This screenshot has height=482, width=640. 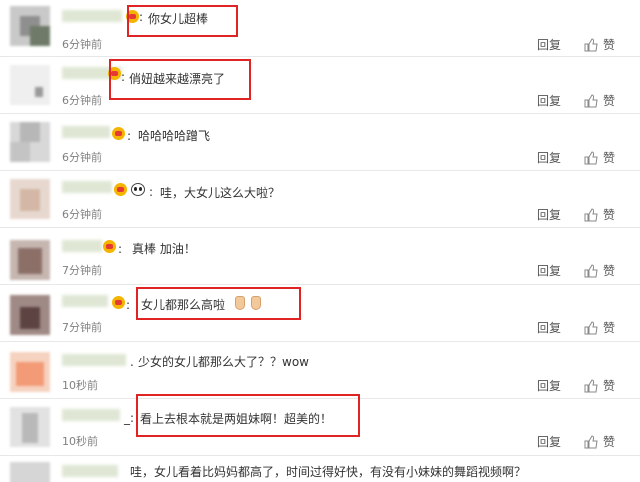 What do you see at coordinates (320, 256) in the screenshot?
I see `comment-item: : 真棒 加油！ 7分钟前 回复 赞` at bounding box center [320, 256].